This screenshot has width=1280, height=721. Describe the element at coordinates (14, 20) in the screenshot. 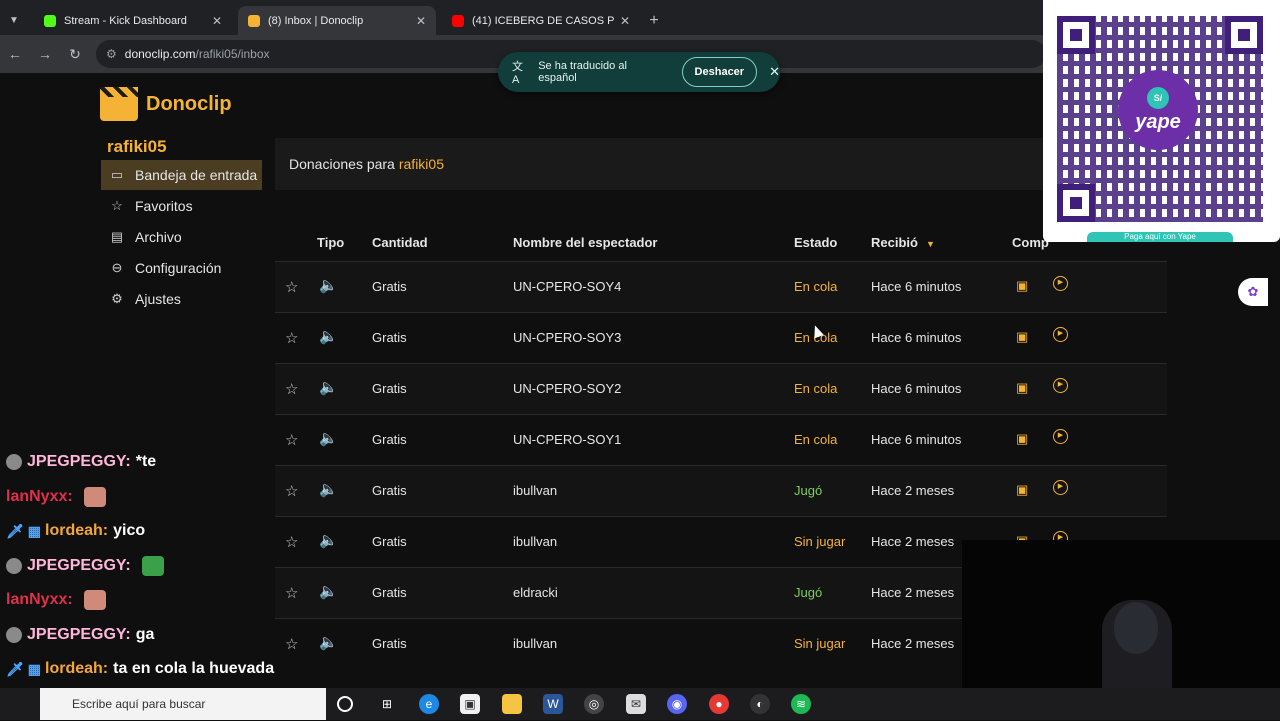

I see `tab-search-icon: ▼` at that location.